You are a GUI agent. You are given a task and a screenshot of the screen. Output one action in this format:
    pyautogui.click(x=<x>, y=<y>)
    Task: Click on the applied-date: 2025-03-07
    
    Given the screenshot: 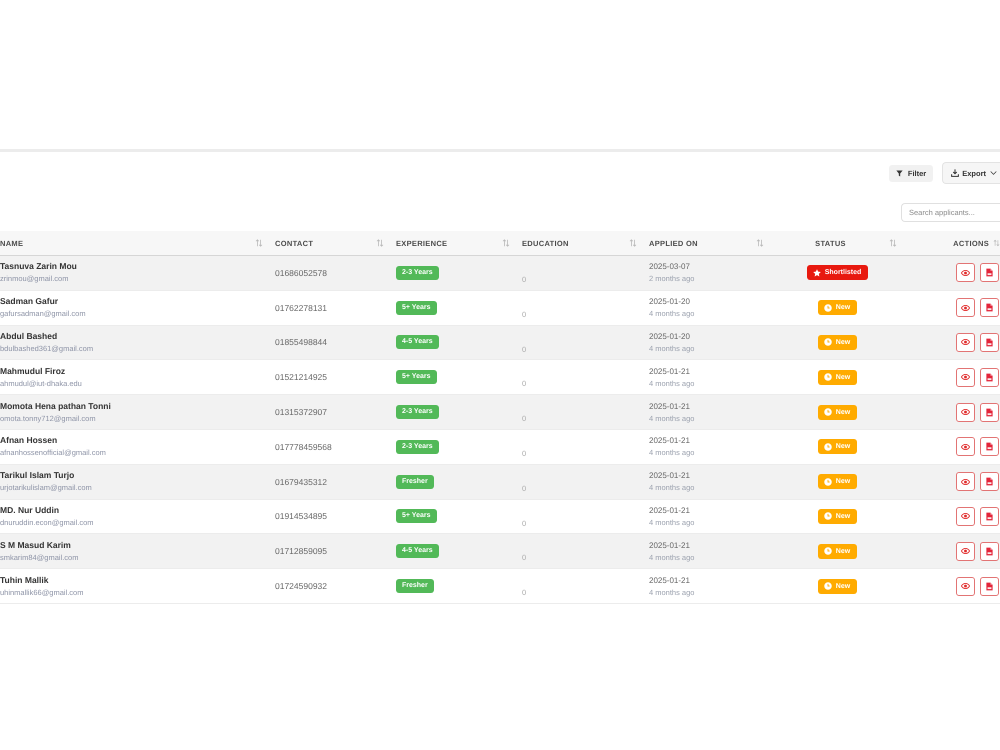 What is the action you would take?
    pyautogui.click(x=669, y=266)
    